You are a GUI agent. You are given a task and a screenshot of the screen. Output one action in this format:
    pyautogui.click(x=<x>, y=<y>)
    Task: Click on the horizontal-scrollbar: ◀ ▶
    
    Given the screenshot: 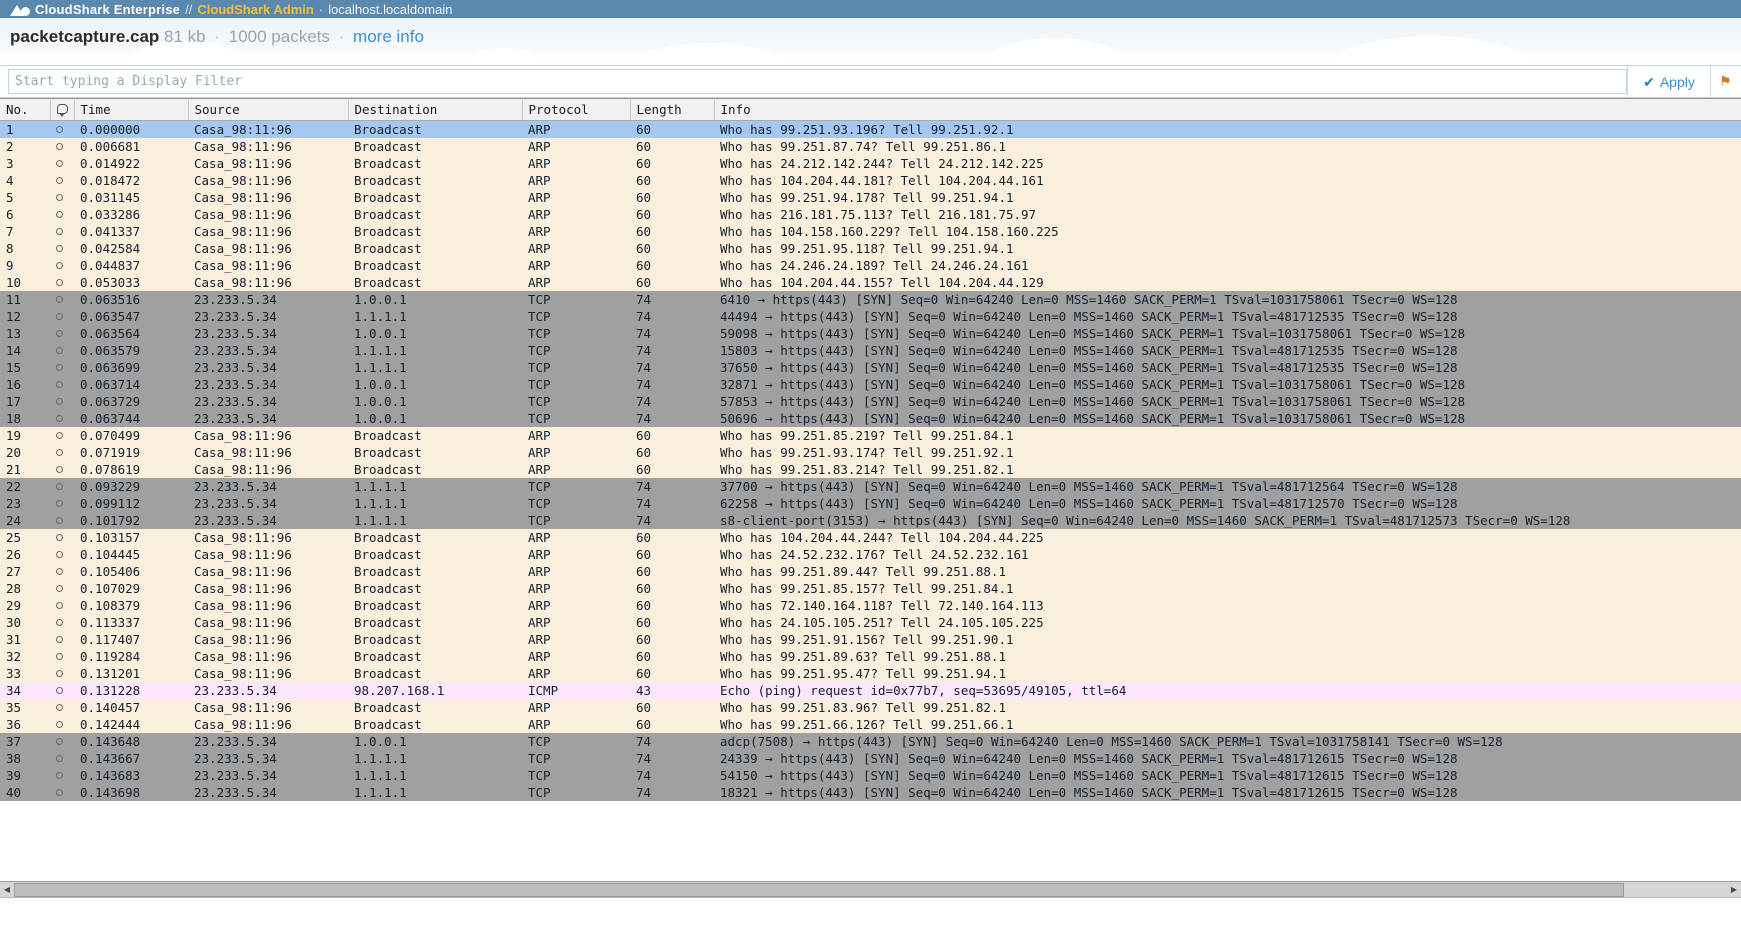 What is the action you would take?
    pyautogui.click(x=870, y=889)
    